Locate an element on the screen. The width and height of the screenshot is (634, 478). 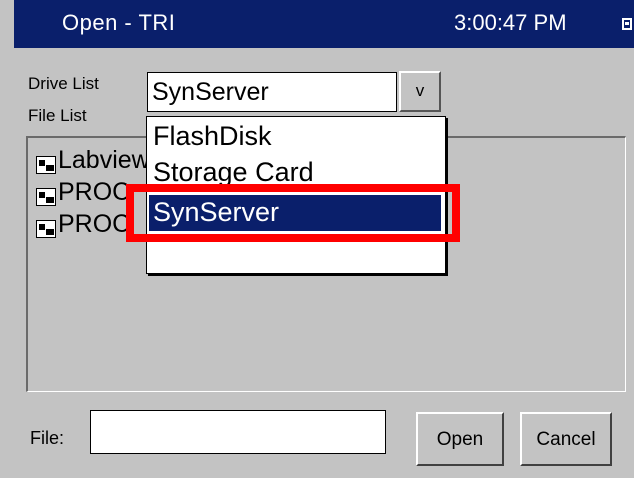
drive-select: SynServer is located at coordinates (272, 92).